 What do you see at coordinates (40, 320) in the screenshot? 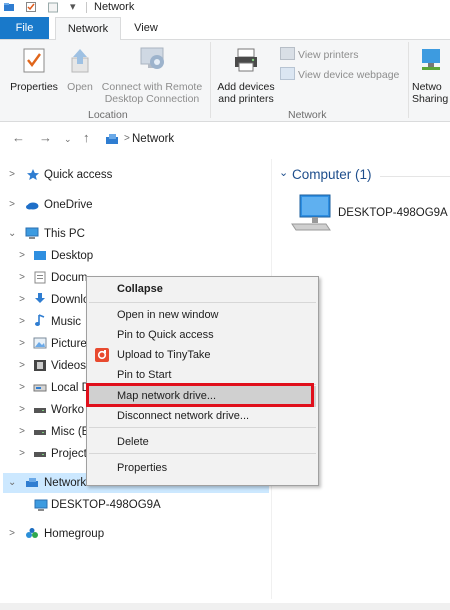
I see `music-note-icon` at bounding box center [40, 320].